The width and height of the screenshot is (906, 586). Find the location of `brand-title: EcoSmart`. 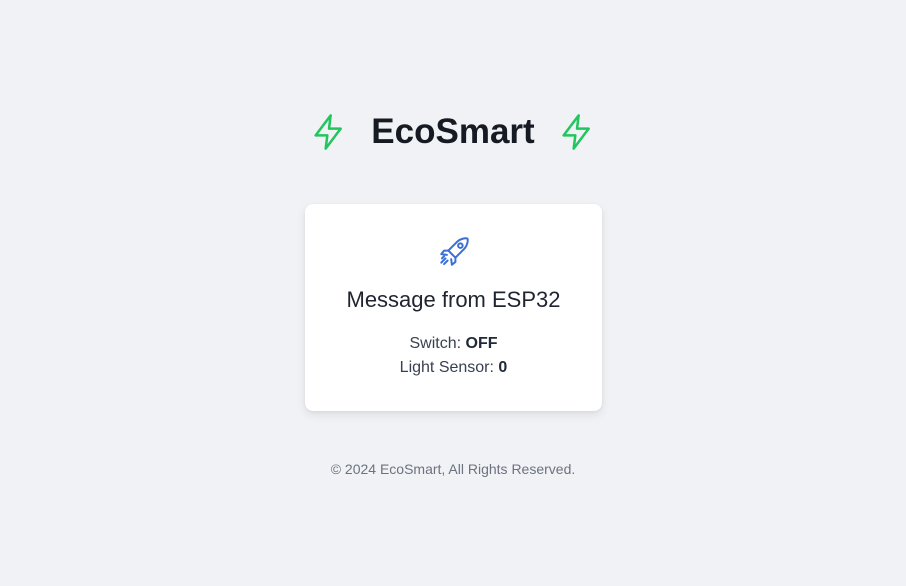

brand-title: EcoSmart is located at coordinates (453, 131).